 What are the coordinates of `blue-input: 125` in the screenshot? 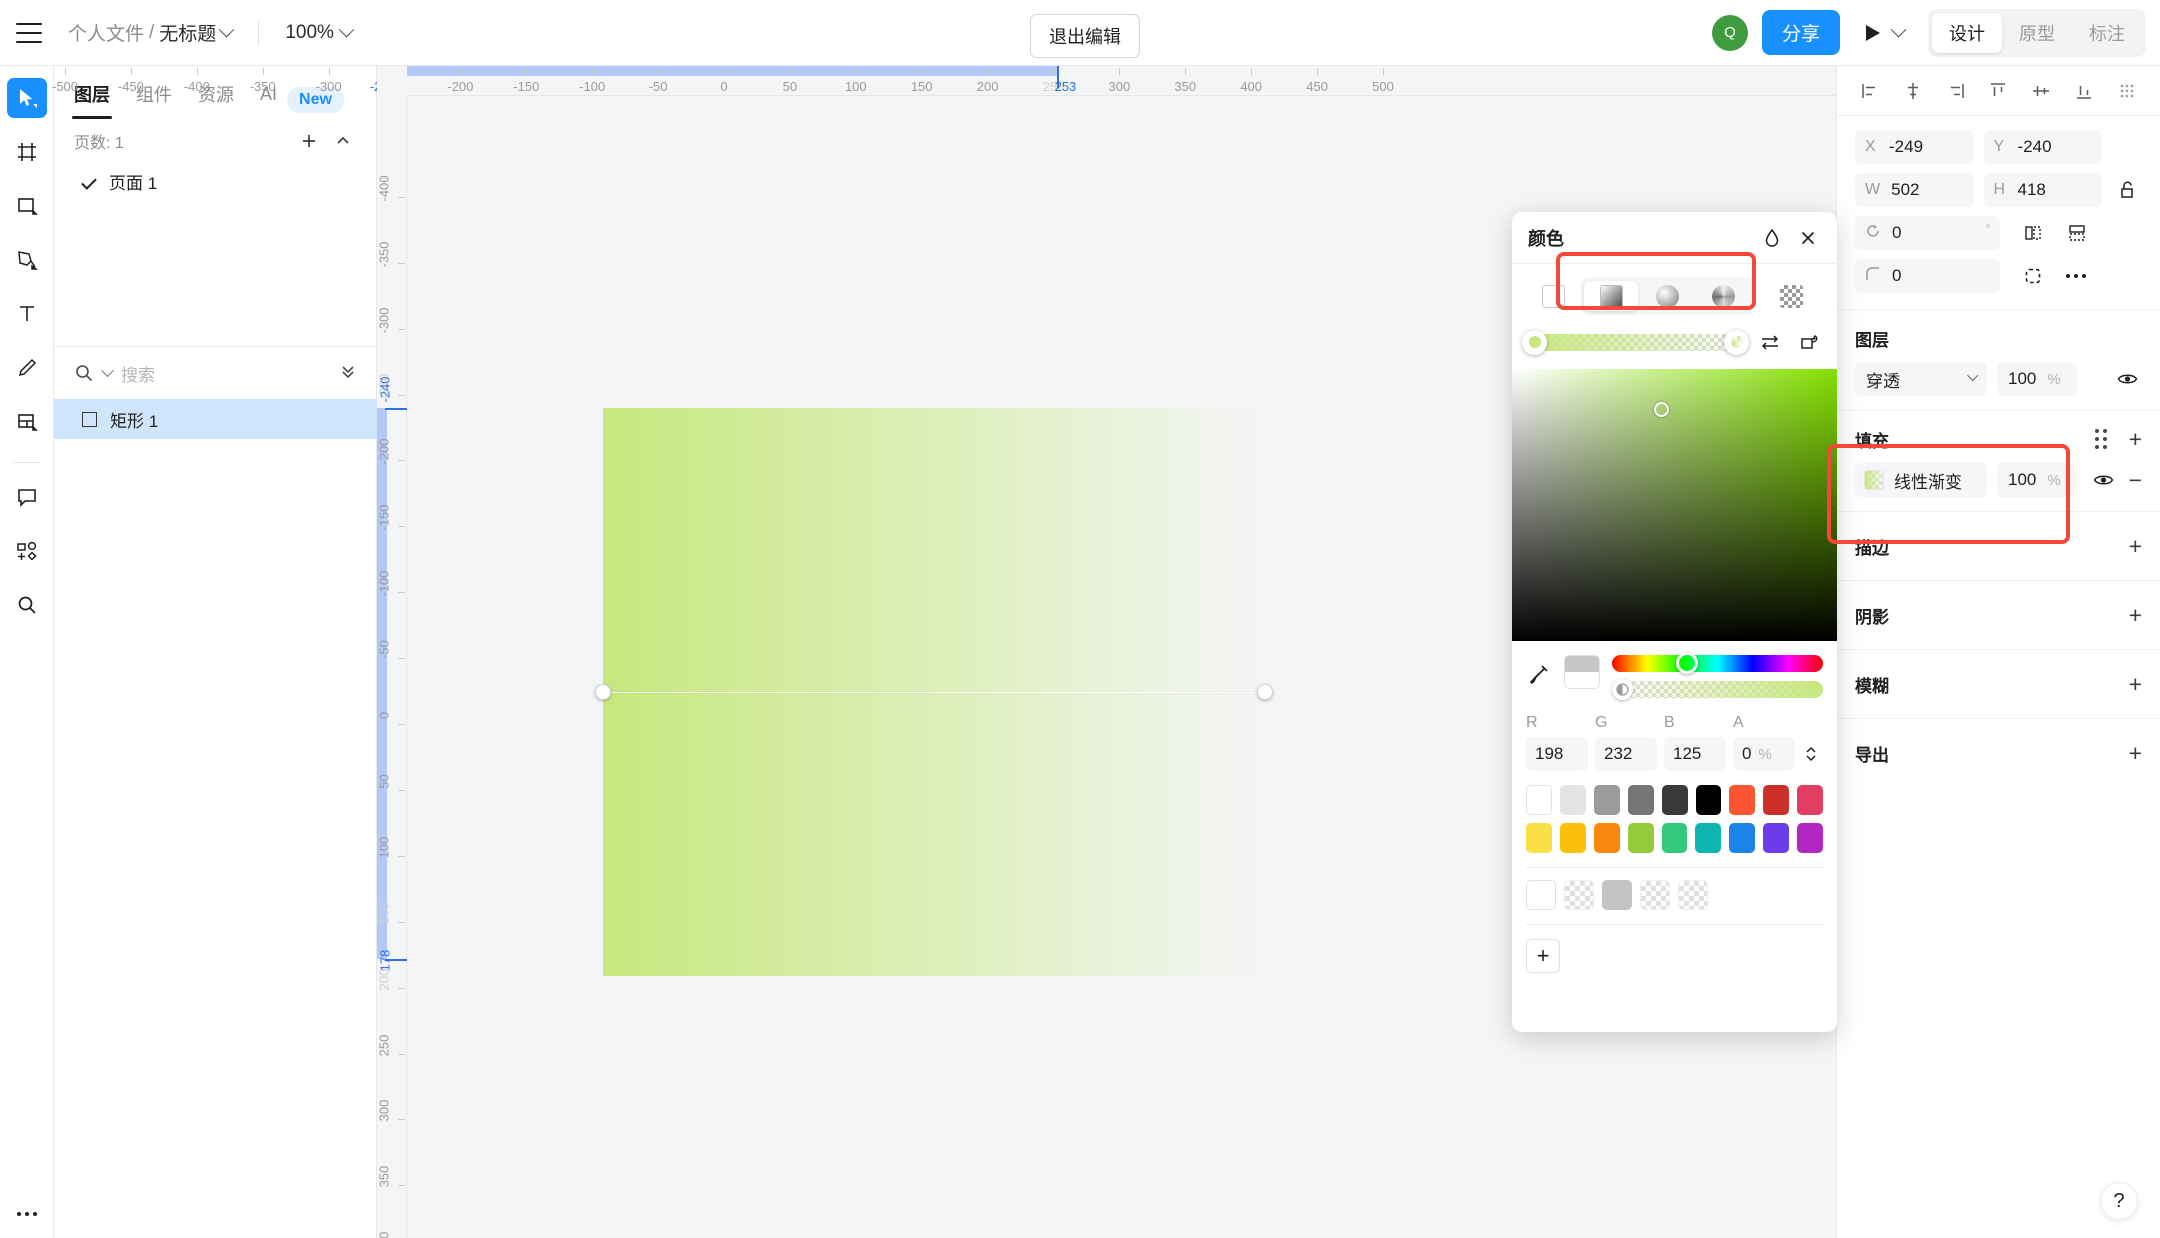 It's located at (1695, 754).